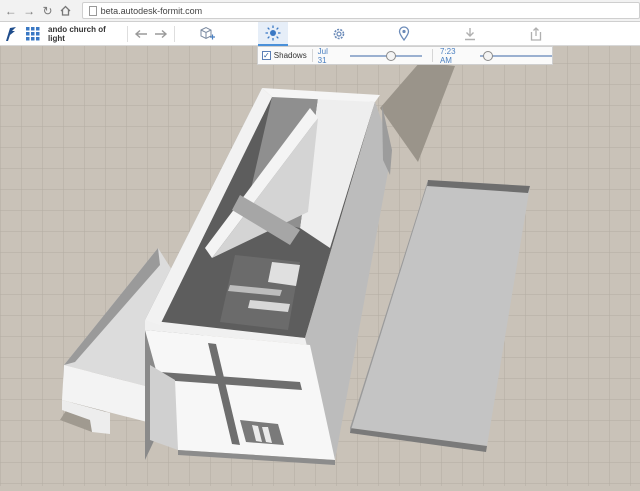  I want to click on reload-icon: ↻, so click(47, 11).